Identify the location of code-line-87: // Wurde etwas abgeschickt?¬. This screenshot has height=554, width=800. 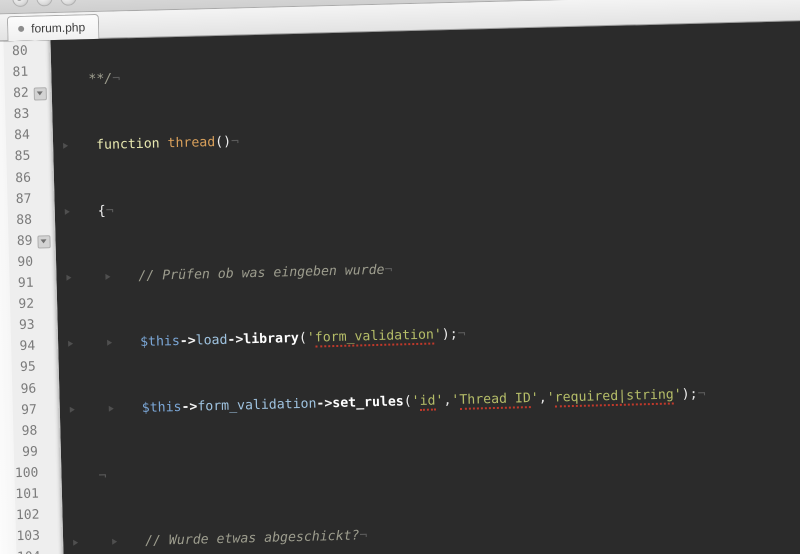
(433, 532).